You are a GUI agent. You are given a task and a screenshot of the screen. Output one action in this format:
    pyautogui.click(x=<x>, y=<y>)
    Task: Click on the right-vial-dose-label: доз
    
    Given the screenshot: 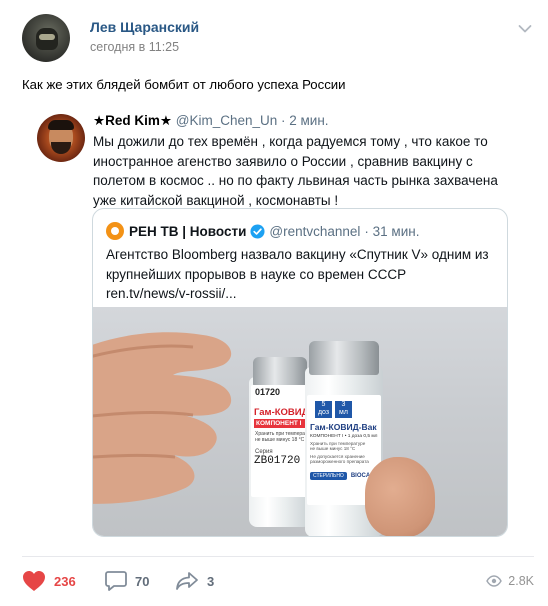 What is the action you would take?
    pyautogui.click(x=323, y=412)
    